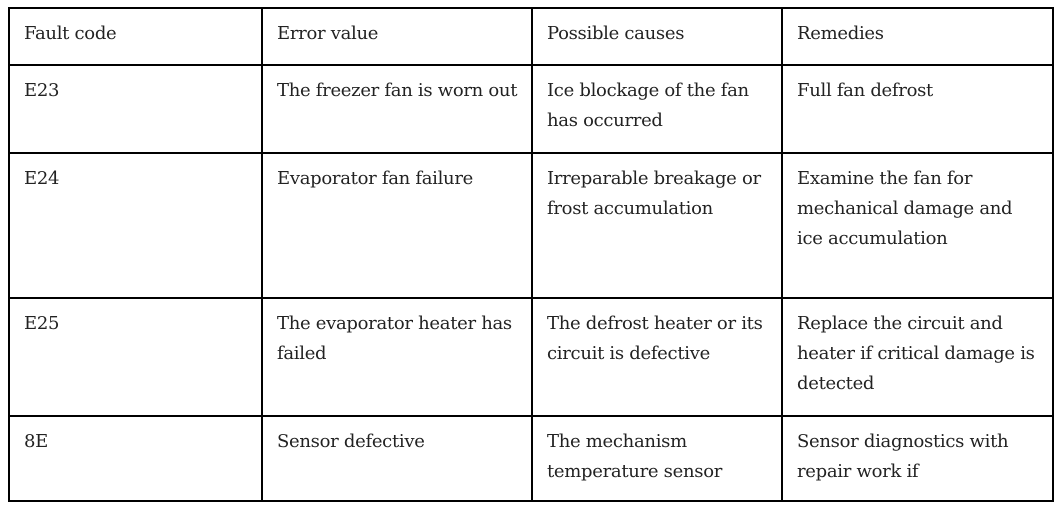  I want to click on remedies-cell: Sensor diagnostics with repair work if, so click(917, 458).